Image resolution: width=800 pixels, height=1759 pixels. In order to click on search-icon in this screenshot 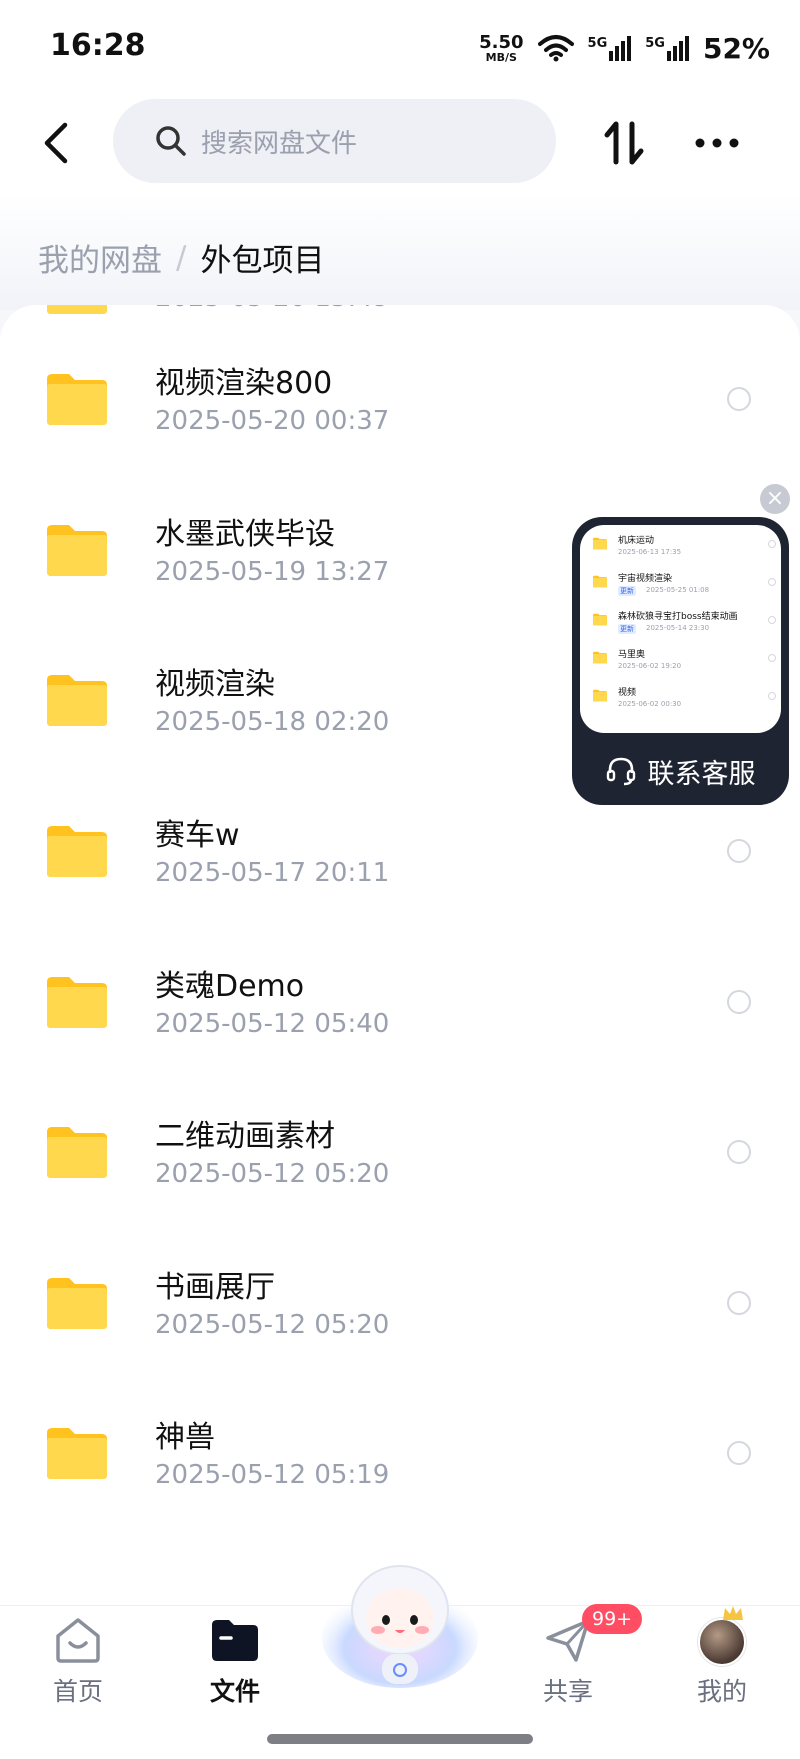, I will do `click(171, 141)`.